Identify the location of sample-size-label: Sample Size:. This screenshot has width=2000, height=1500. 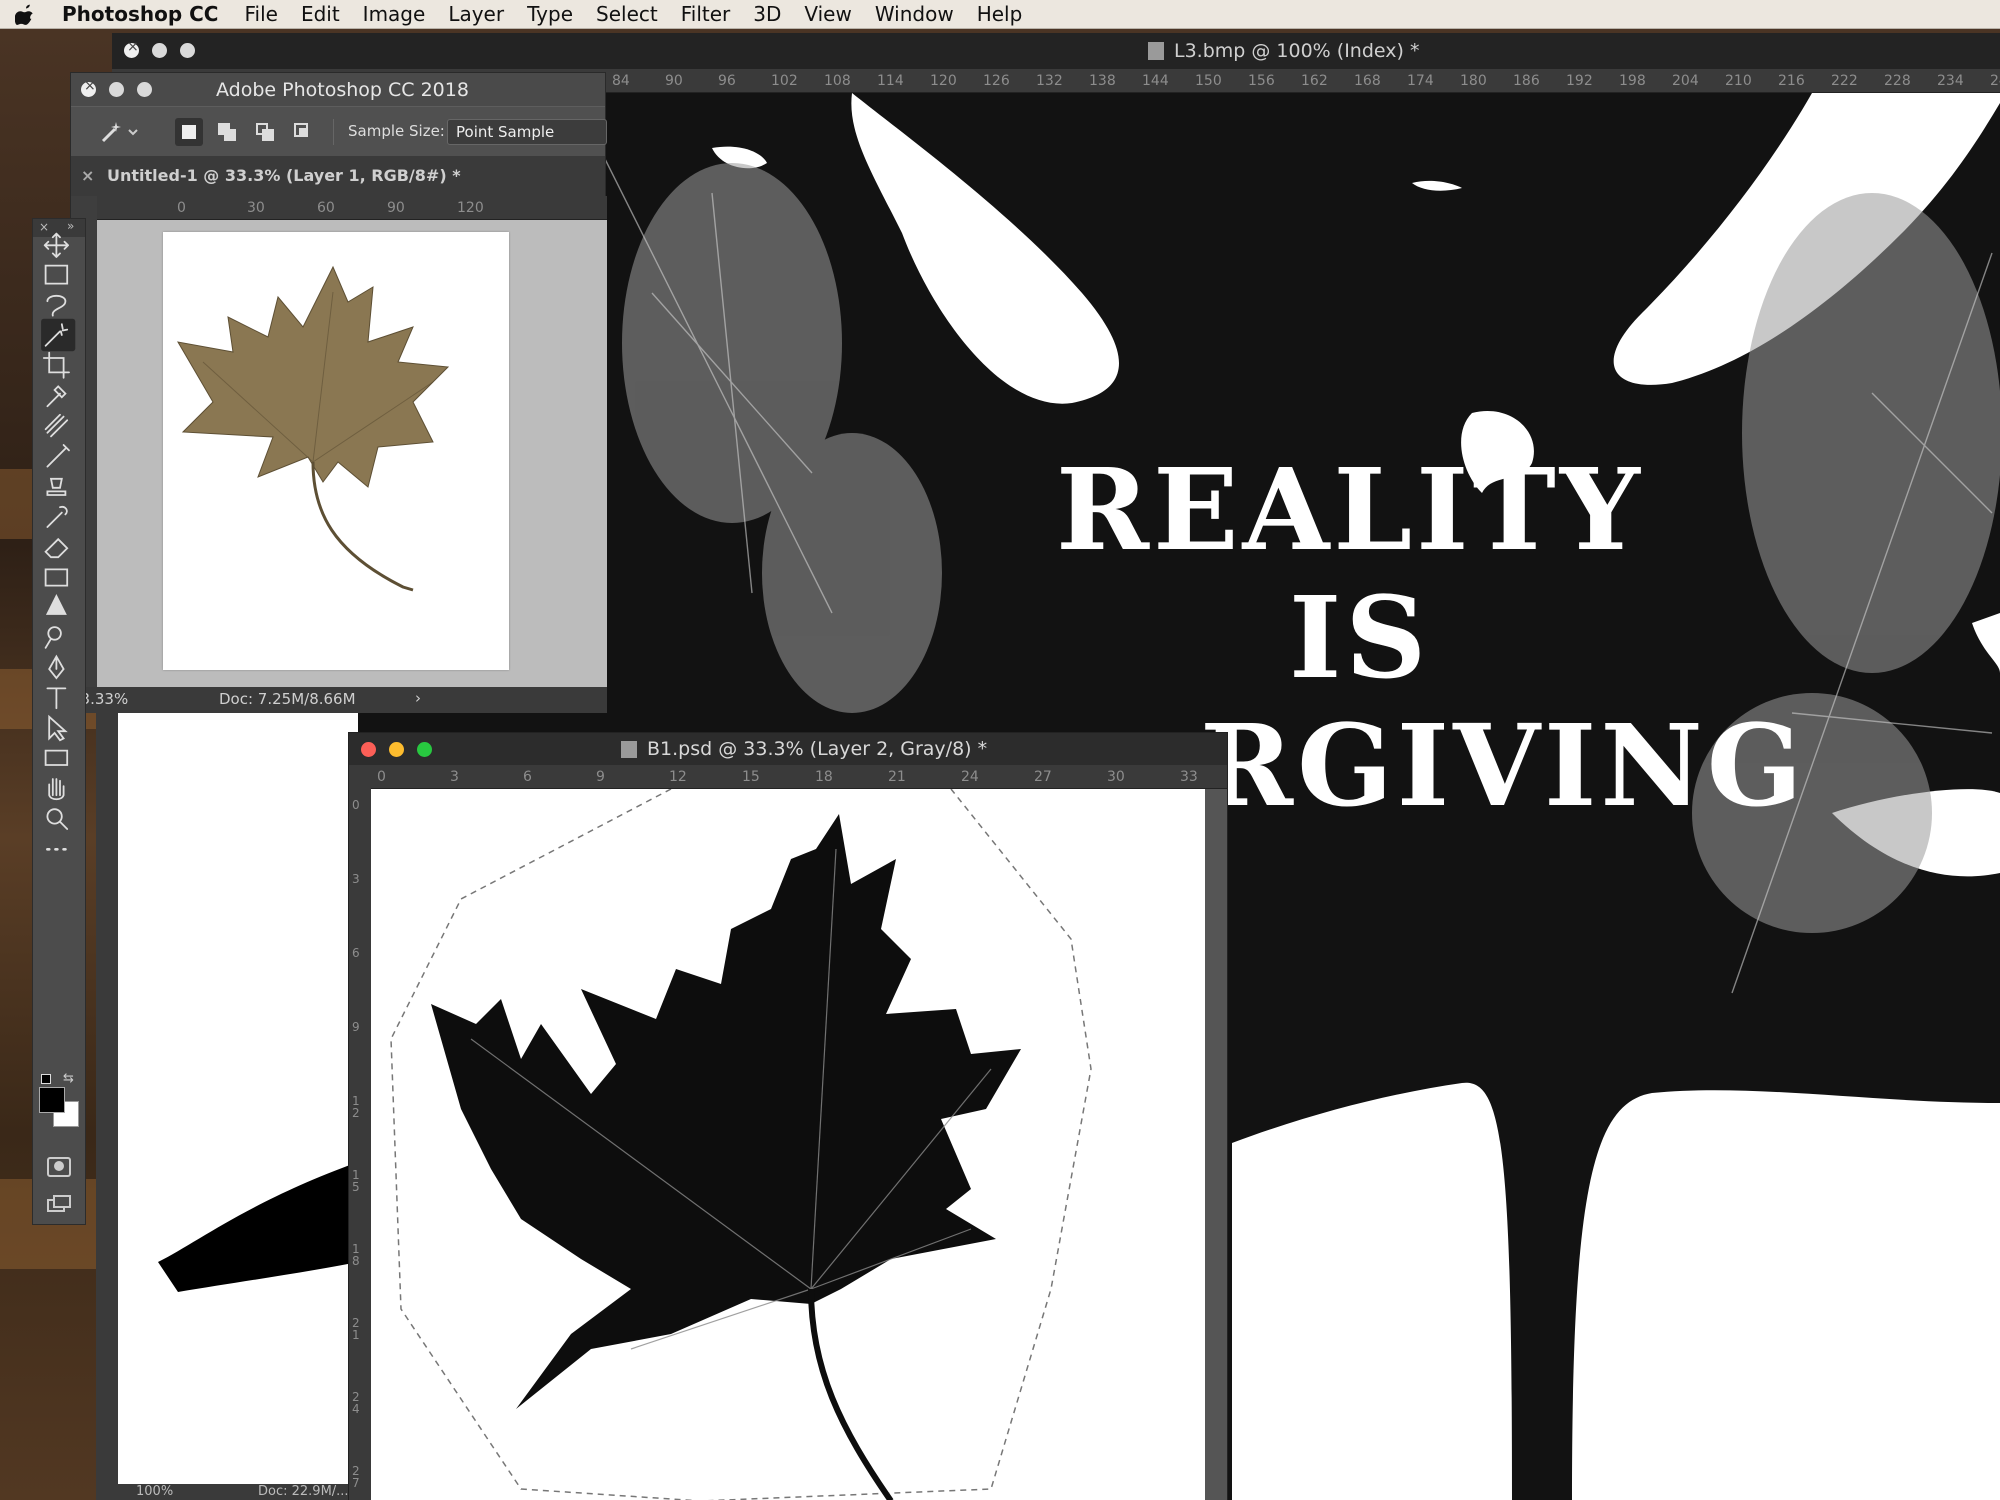
(396, 131).